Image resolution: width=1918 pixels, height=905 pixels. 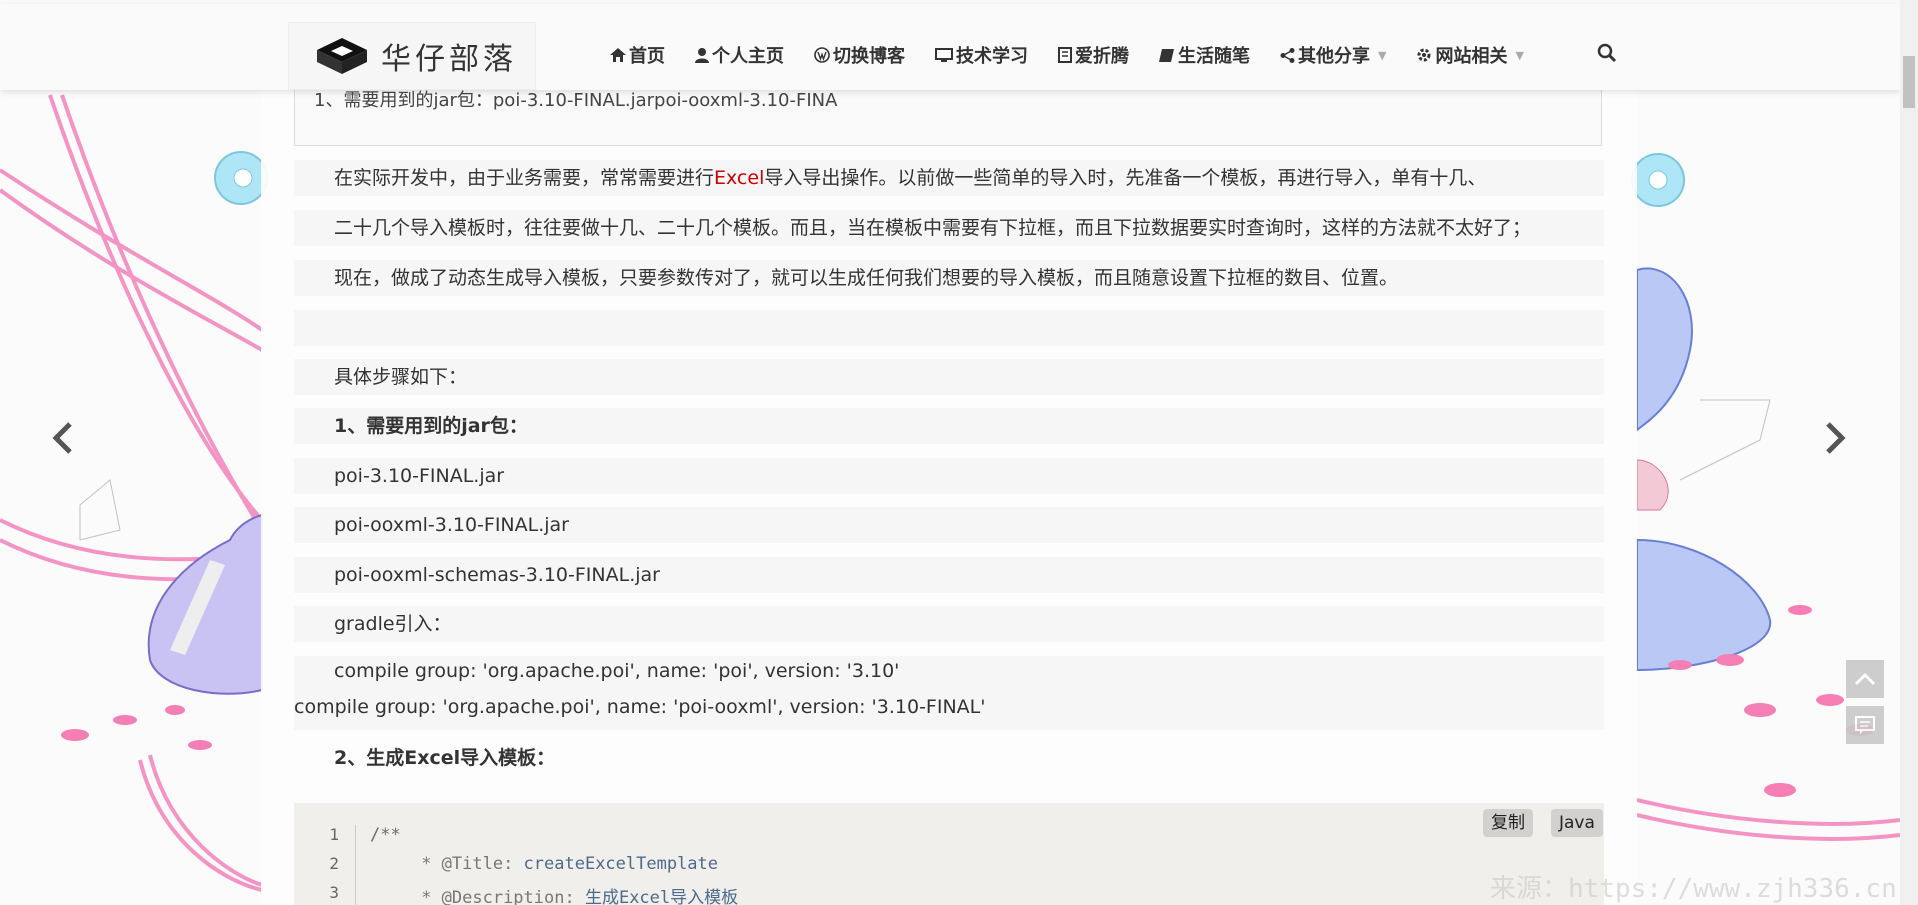 What do you see at coordinates (334, 863) in the screenshot?
I see `line-number: 2` at bounding box center [334, 863].